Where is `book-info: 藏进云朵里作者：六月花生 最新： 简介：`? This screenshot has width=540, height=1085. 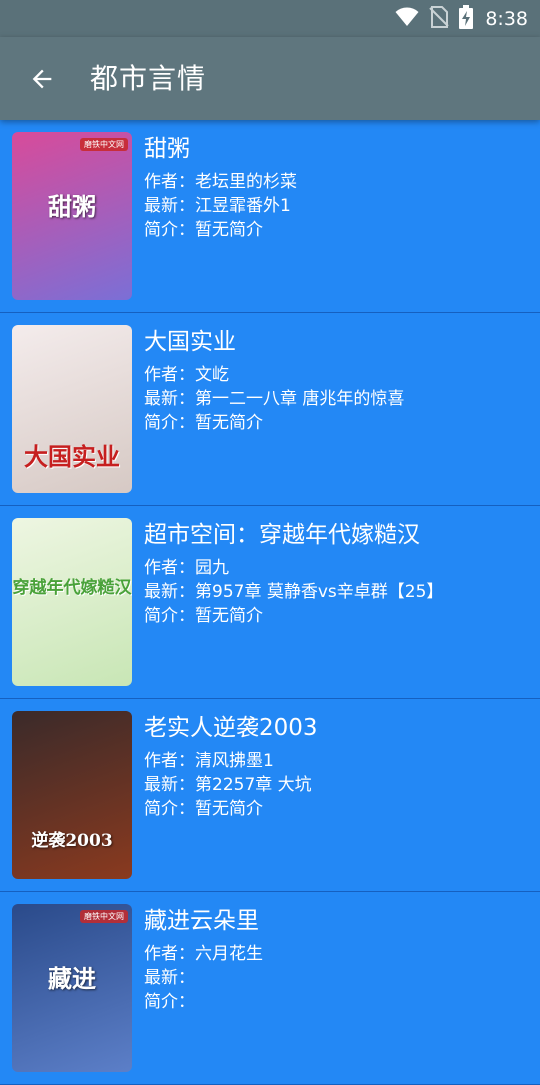 book-info: 藏进云朵里作者：六月花生 最新： 简介： is located at coordinates (337, 959).